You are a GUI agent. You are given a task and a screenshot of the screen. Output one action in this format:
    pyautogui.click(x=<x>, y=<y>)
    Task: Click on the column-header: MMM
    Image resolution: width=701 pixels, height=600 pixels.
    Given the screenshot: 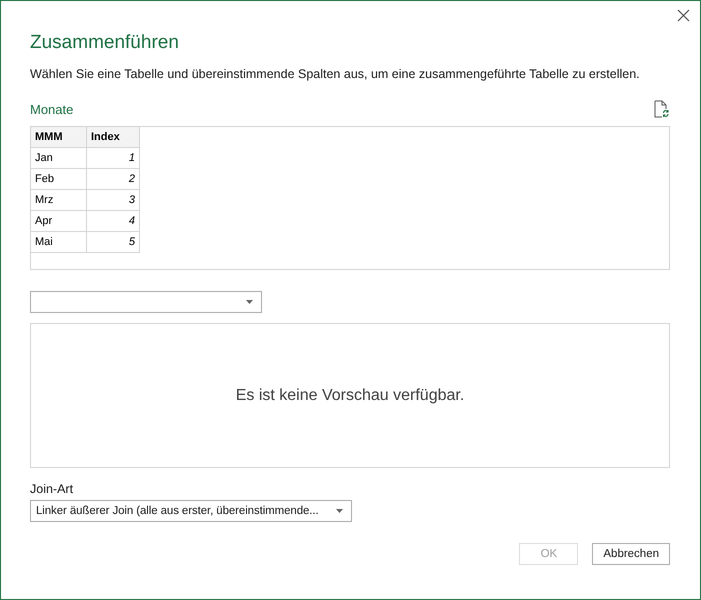 What is the action you would take?
    pyautogui.click(x=58, y=137)
    